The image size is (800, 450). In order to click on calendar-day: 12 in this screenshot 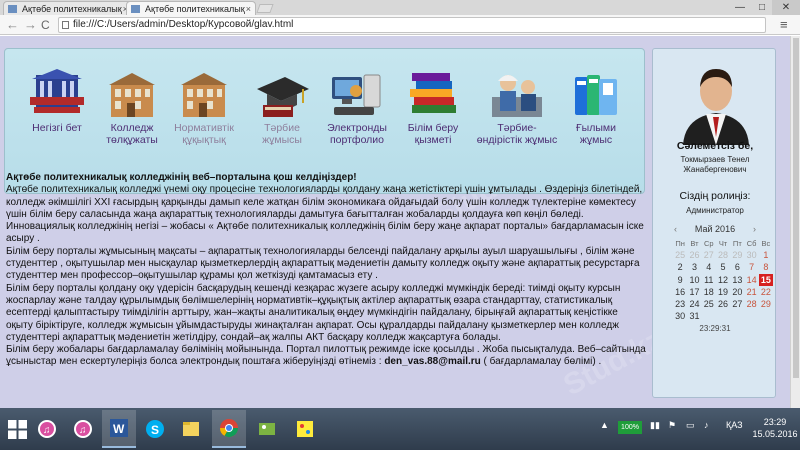, I will do `click(723, 280)`.